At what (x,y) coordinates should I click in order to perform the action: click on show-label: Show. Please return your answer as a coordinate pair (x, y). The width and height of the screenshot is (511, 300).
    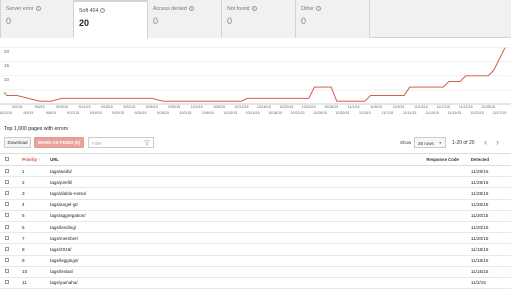
    Looking at the image, I should click on (406, 142).